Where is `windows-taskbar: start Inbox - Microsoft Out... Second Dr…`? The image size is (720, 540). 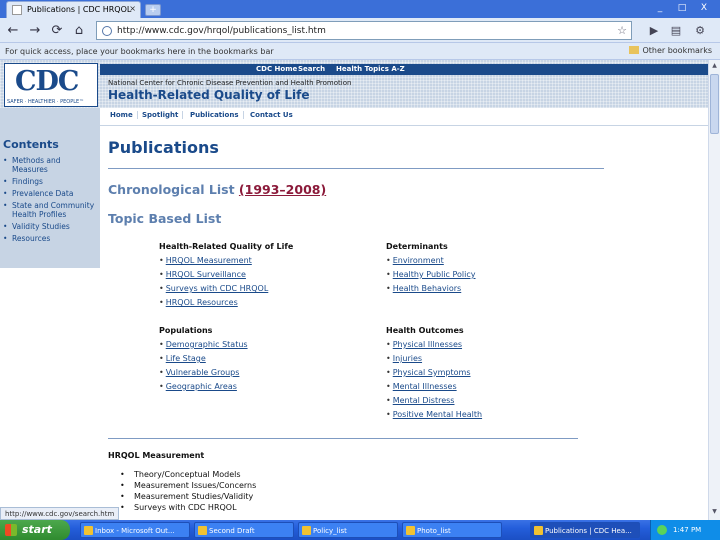 windows-taskbar: start Inbox - Microsoft Out... Second Dr… is located at coordinates (360, 530).